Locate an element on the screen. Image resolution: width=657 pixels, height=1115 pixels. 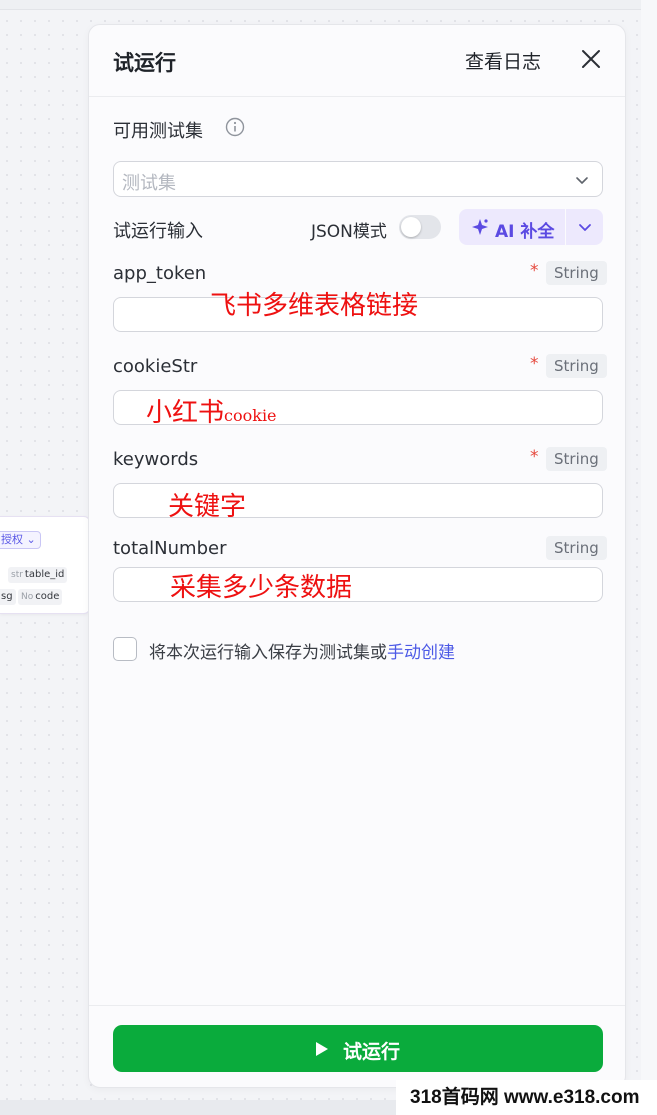
auth-badge: 授权 ⌄ is located at coordinates (20, 540).